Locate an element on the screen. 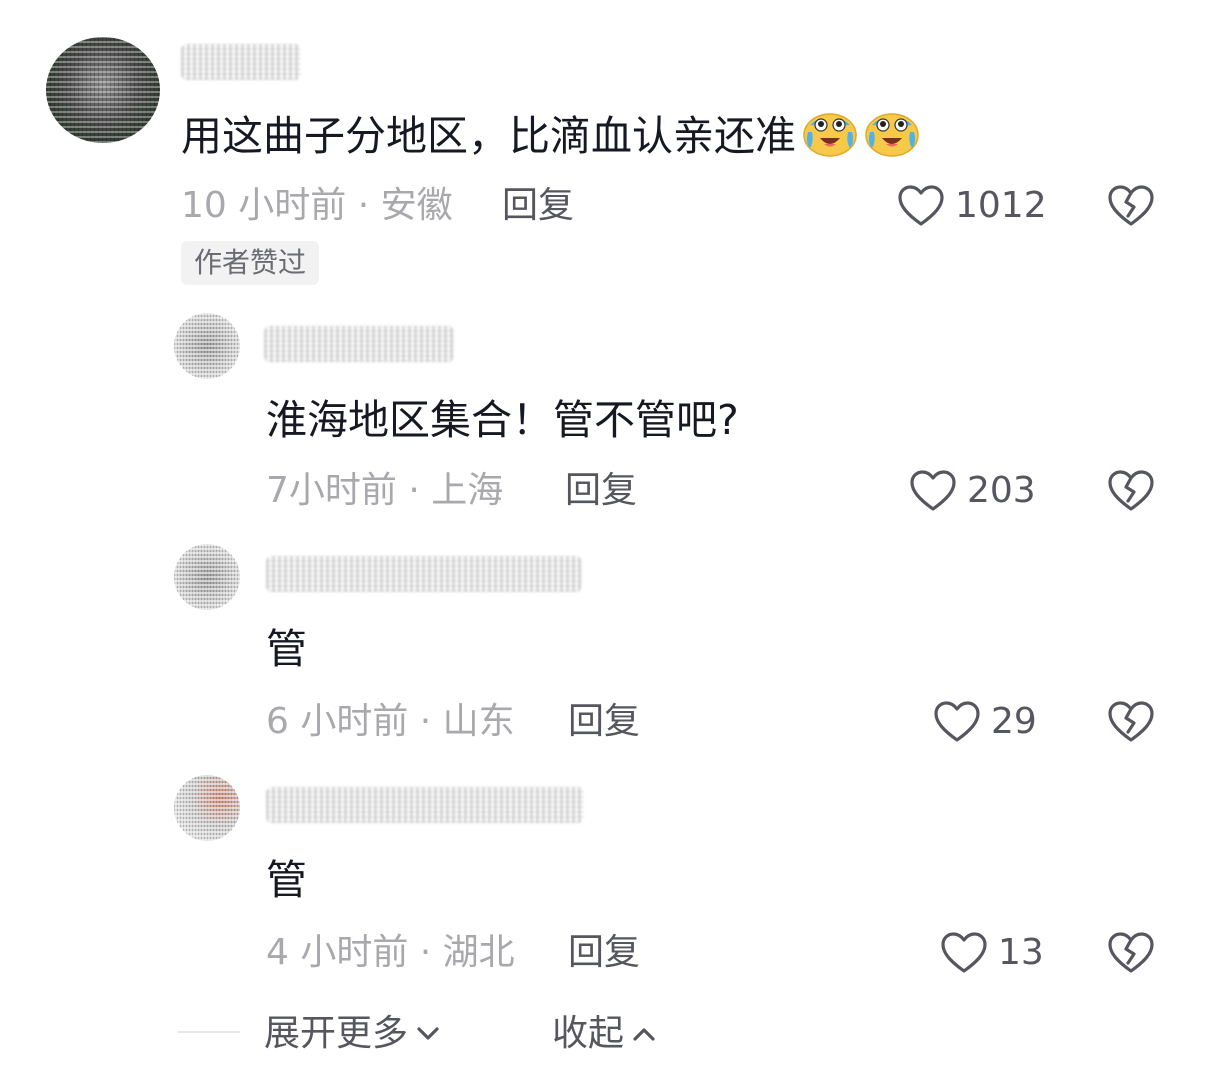 This screenshot has height=1090, width=1206. comment-text: 淮海地区集合！管不管吧? is located at coordinates (502, 420).